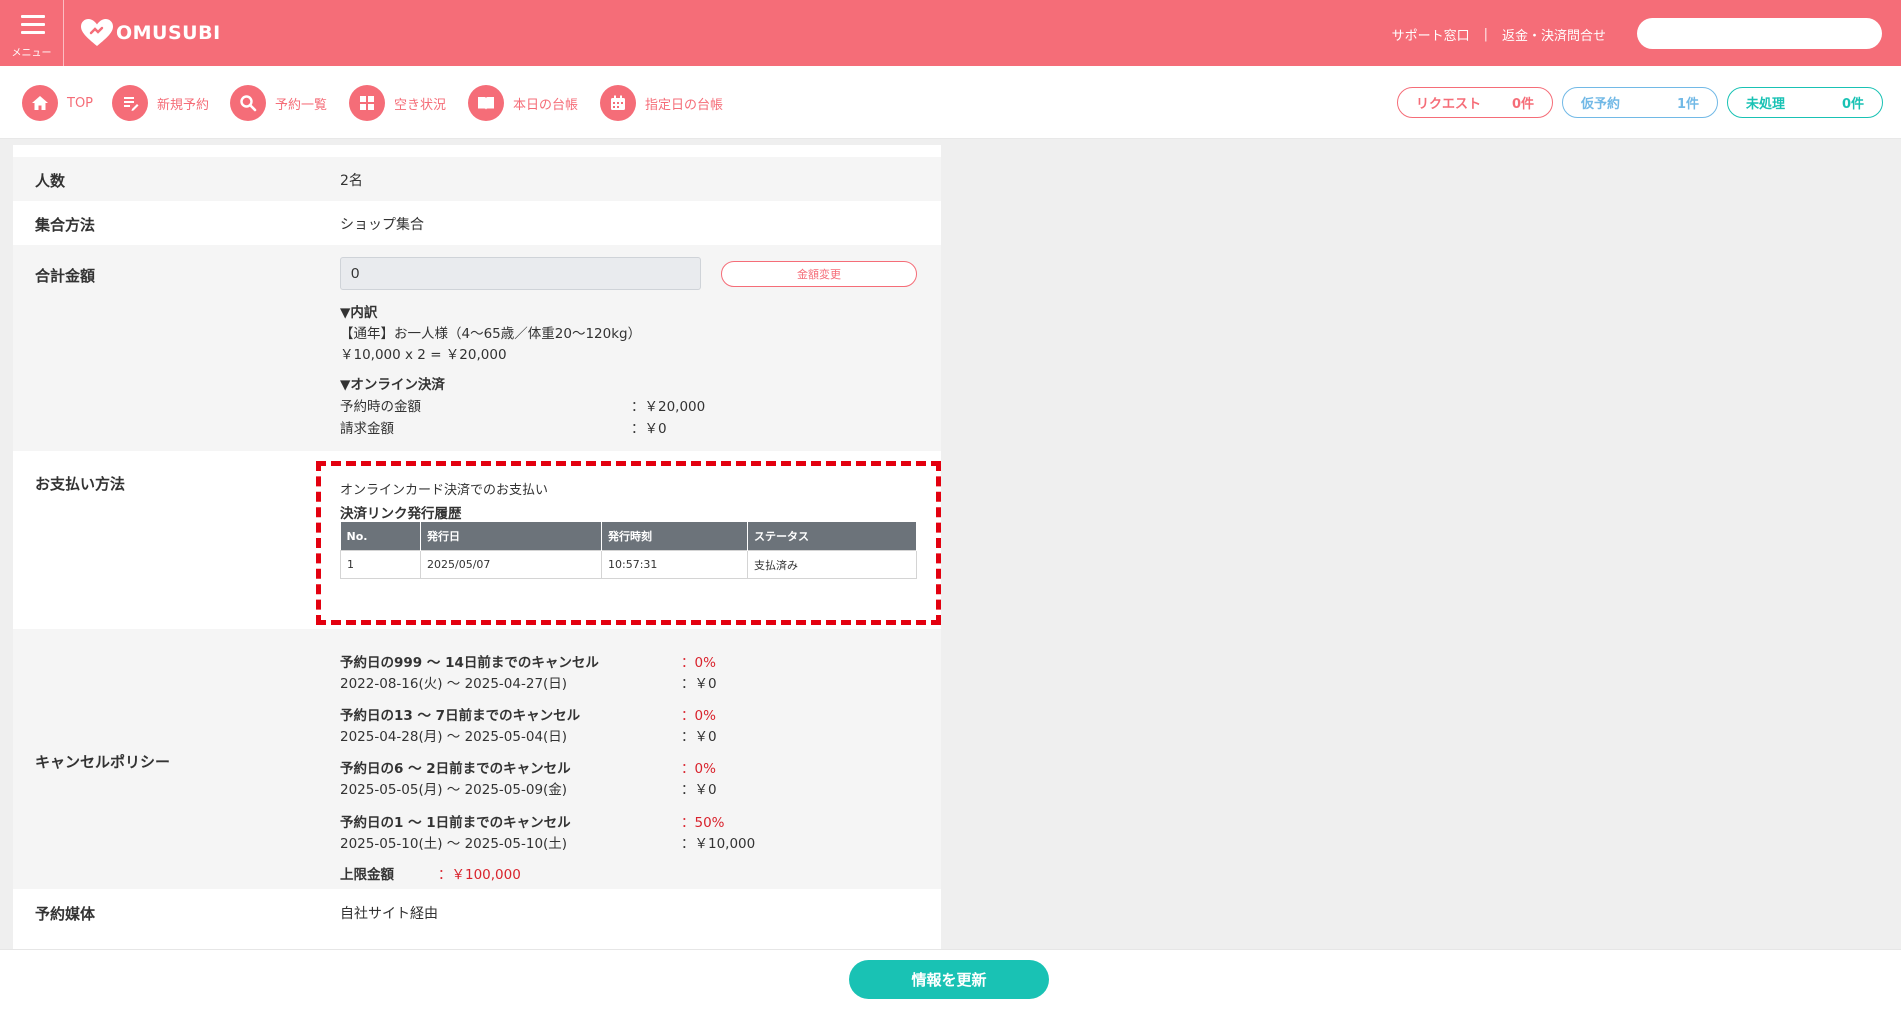 The height and width of the screenshot is (1019, 1901). Describe the element at coordinates (486, 103) in the screenshot. I see `book-icon` at that location.